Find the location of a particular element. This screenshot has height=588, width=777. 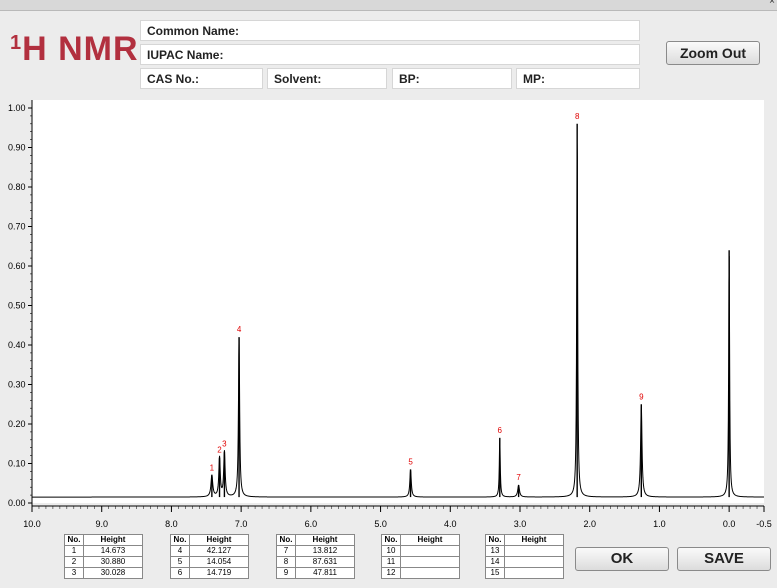

table-row: 15 is located at coordinates (524, 573).